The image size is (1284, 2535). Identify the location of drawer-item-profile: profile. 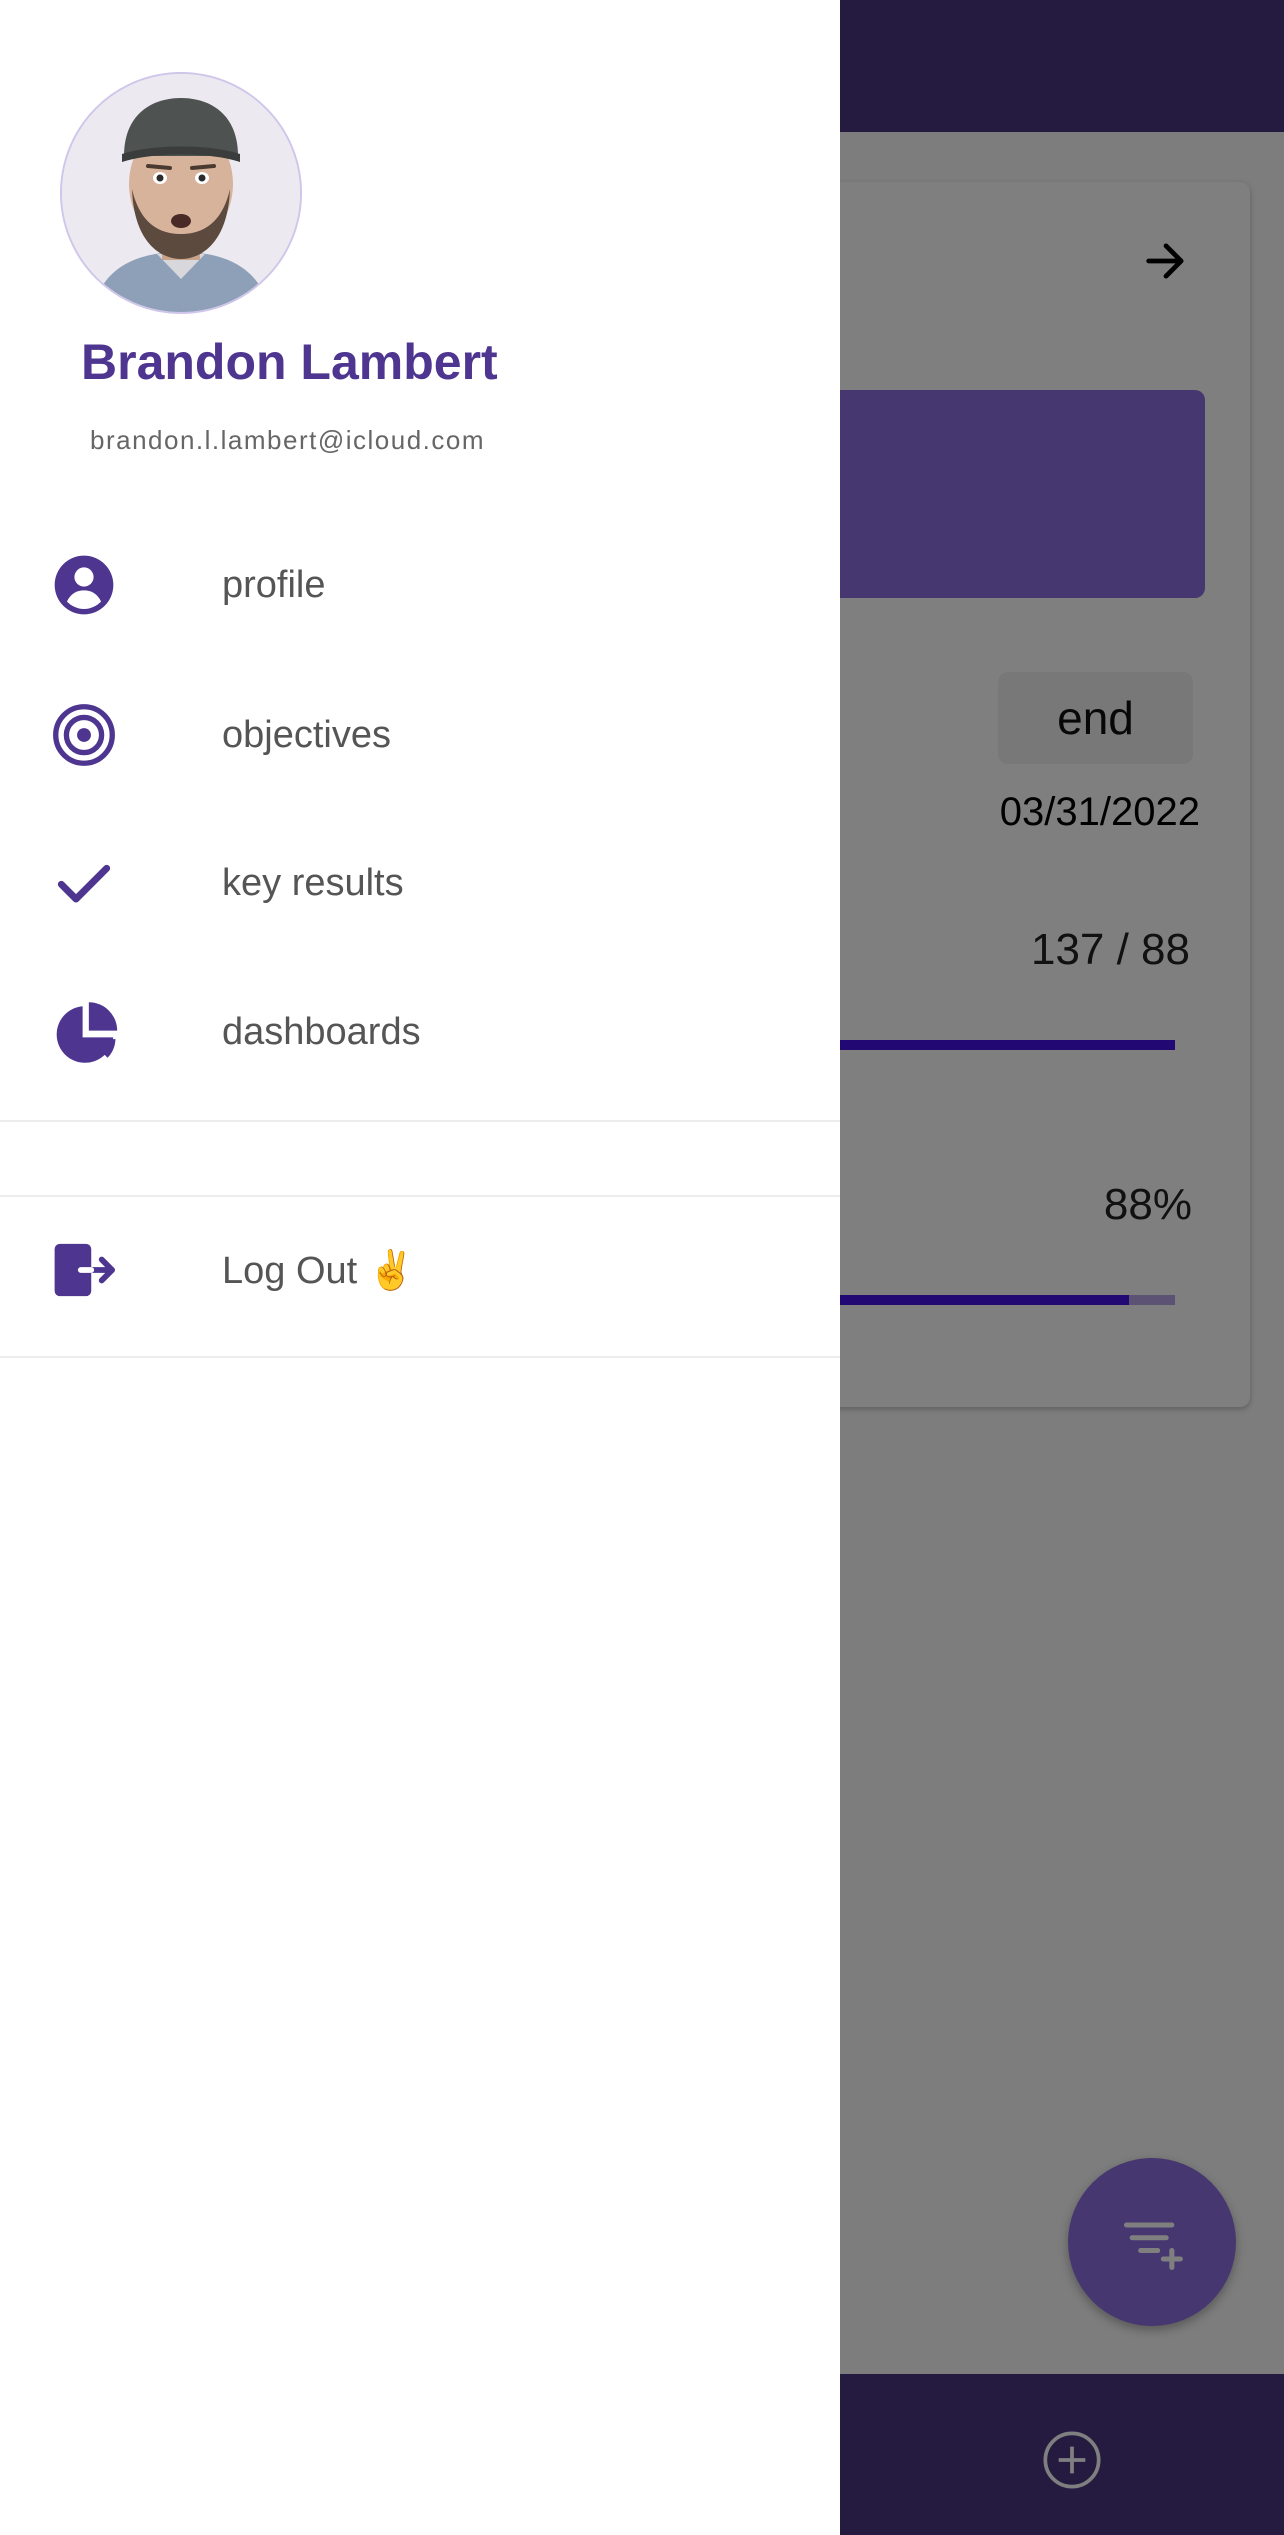
(420, 585).